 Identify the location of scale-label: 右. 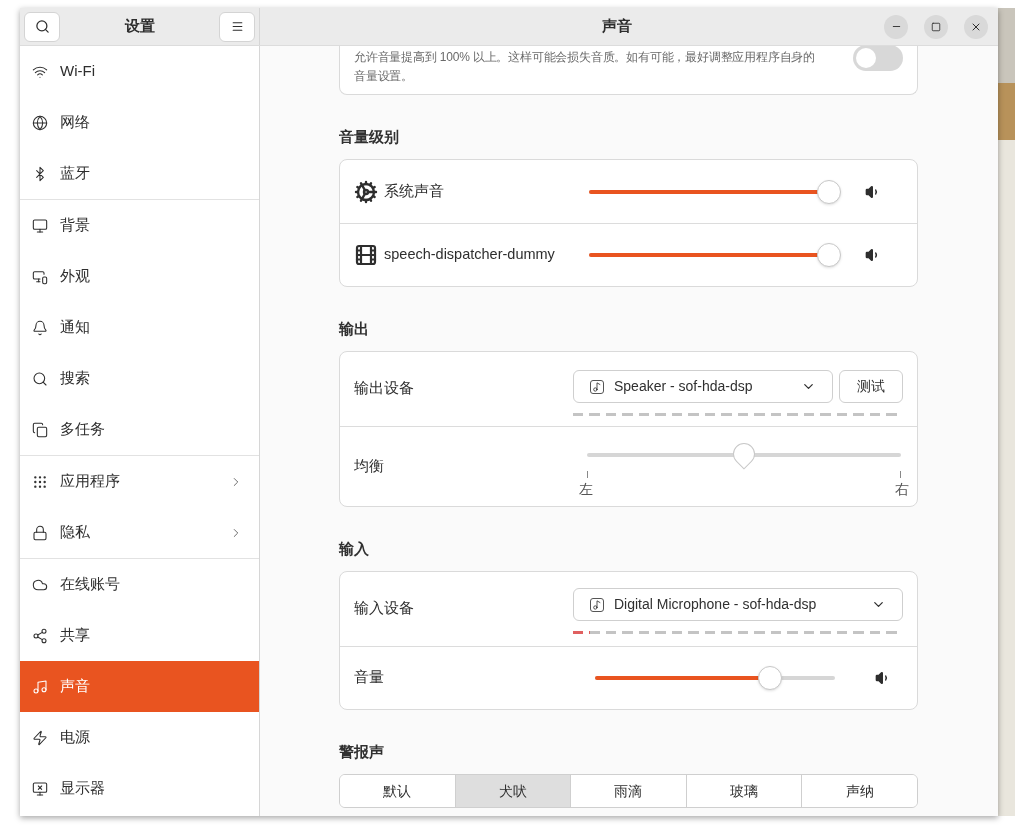
(902, 489).